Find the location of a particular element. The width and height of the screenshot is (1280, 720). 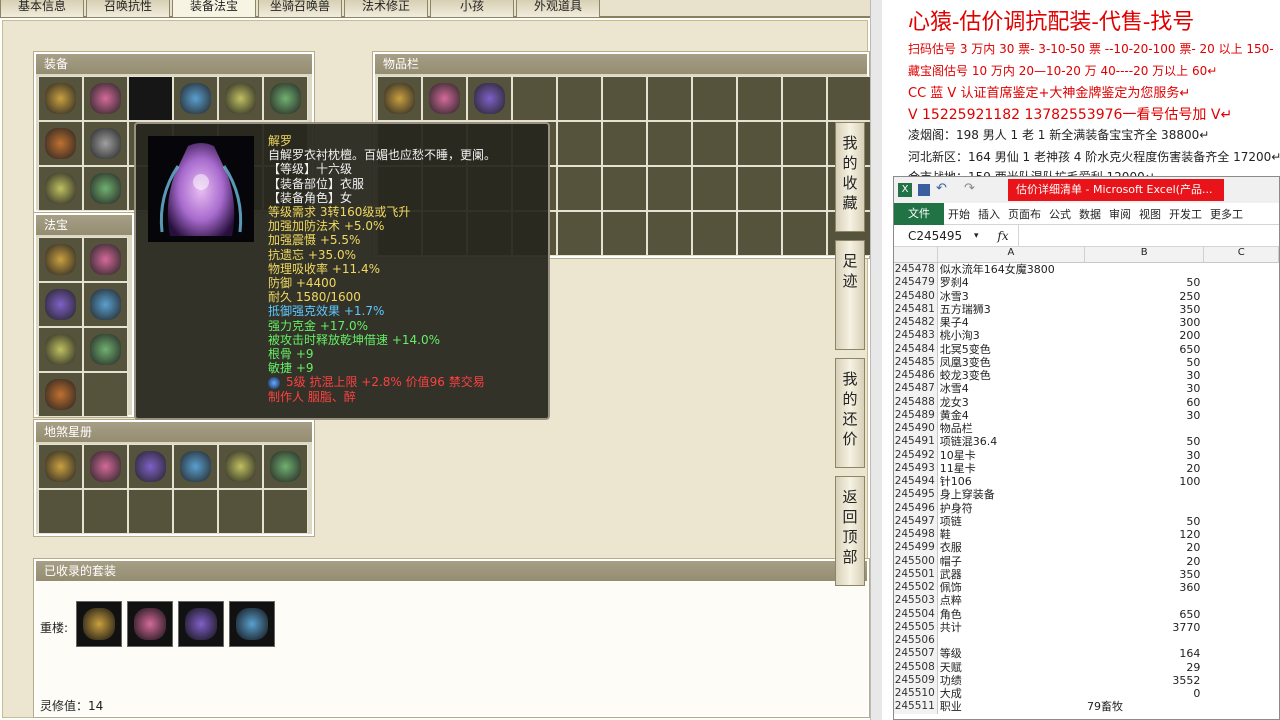

footprint-button: 足迹 is located at coordinates (850, 295).